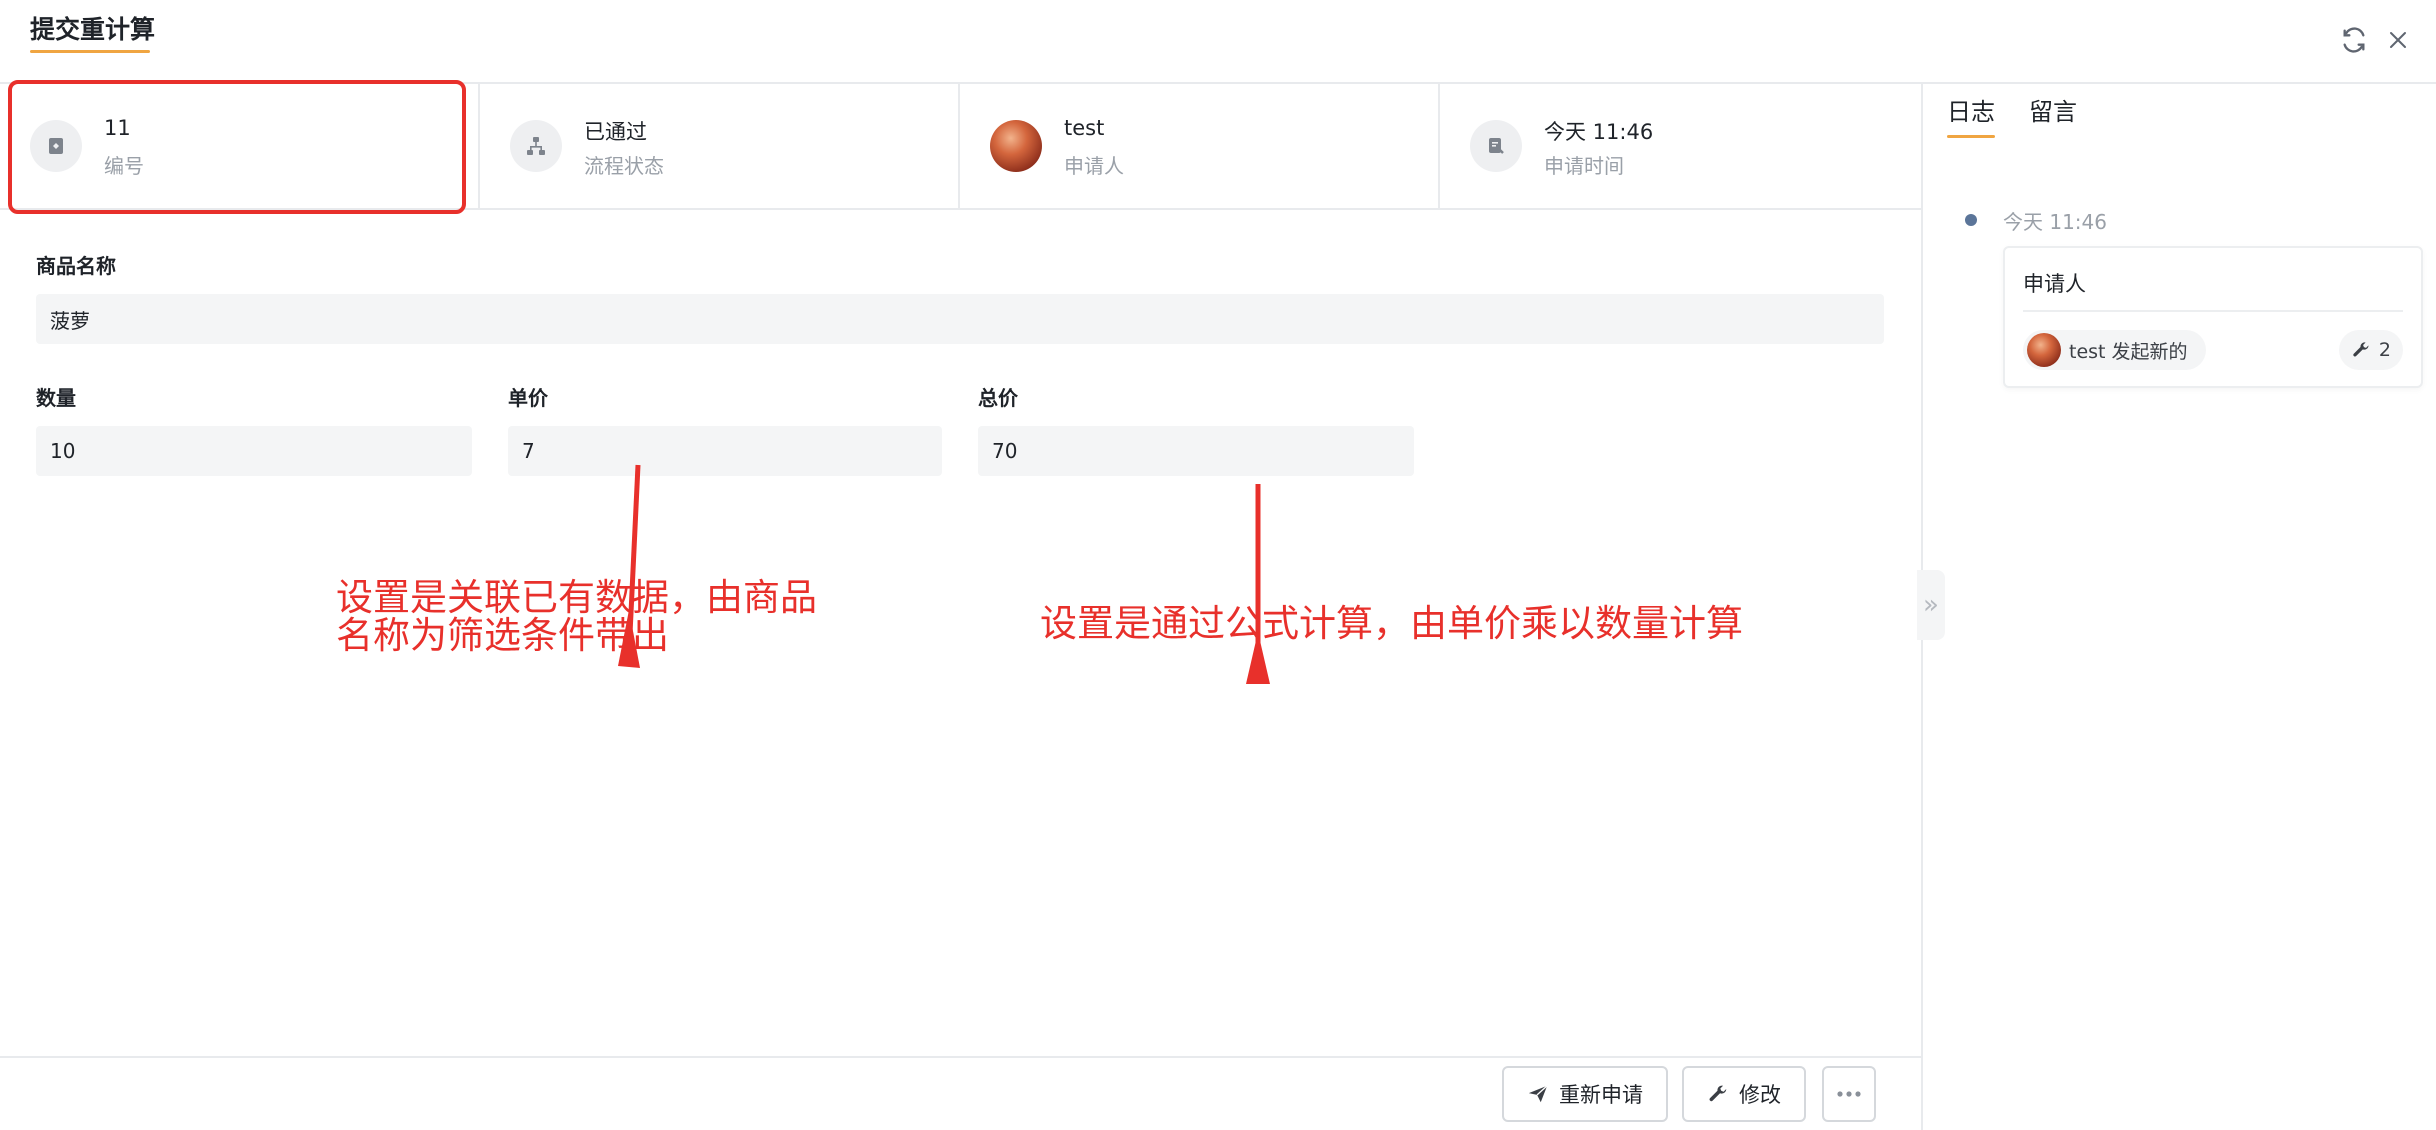 Image resolution: width=2436 pixels, height=1130 pixels. I want to click on refresh-button, so click(2354, 40).